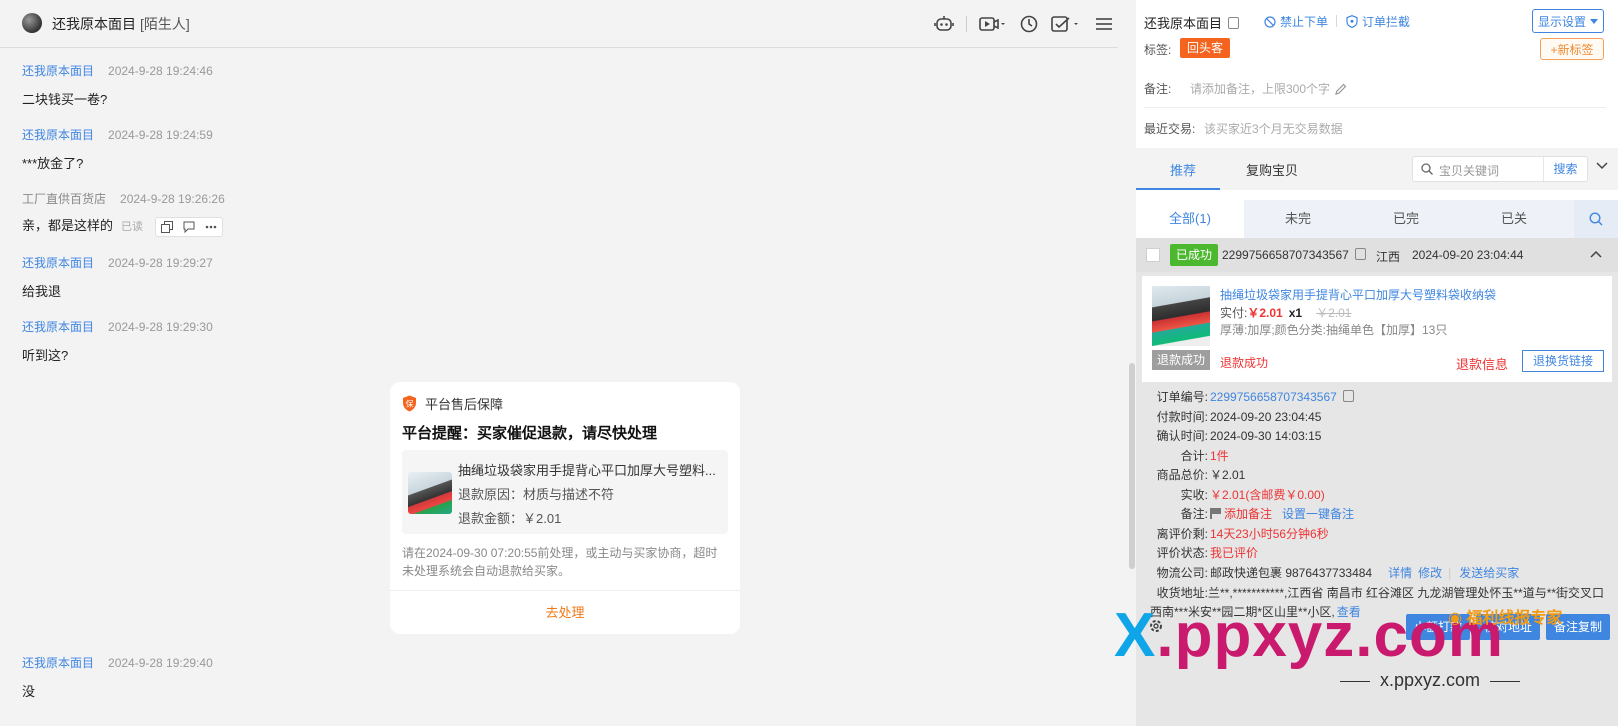 This screenshot has width=1618, height=726. What do you see at coordinates (530, 433) in the screenshot?
I see `card-title: 平台提醒：买家催促退款，请尽快处理` at bounding box center [530, 433].